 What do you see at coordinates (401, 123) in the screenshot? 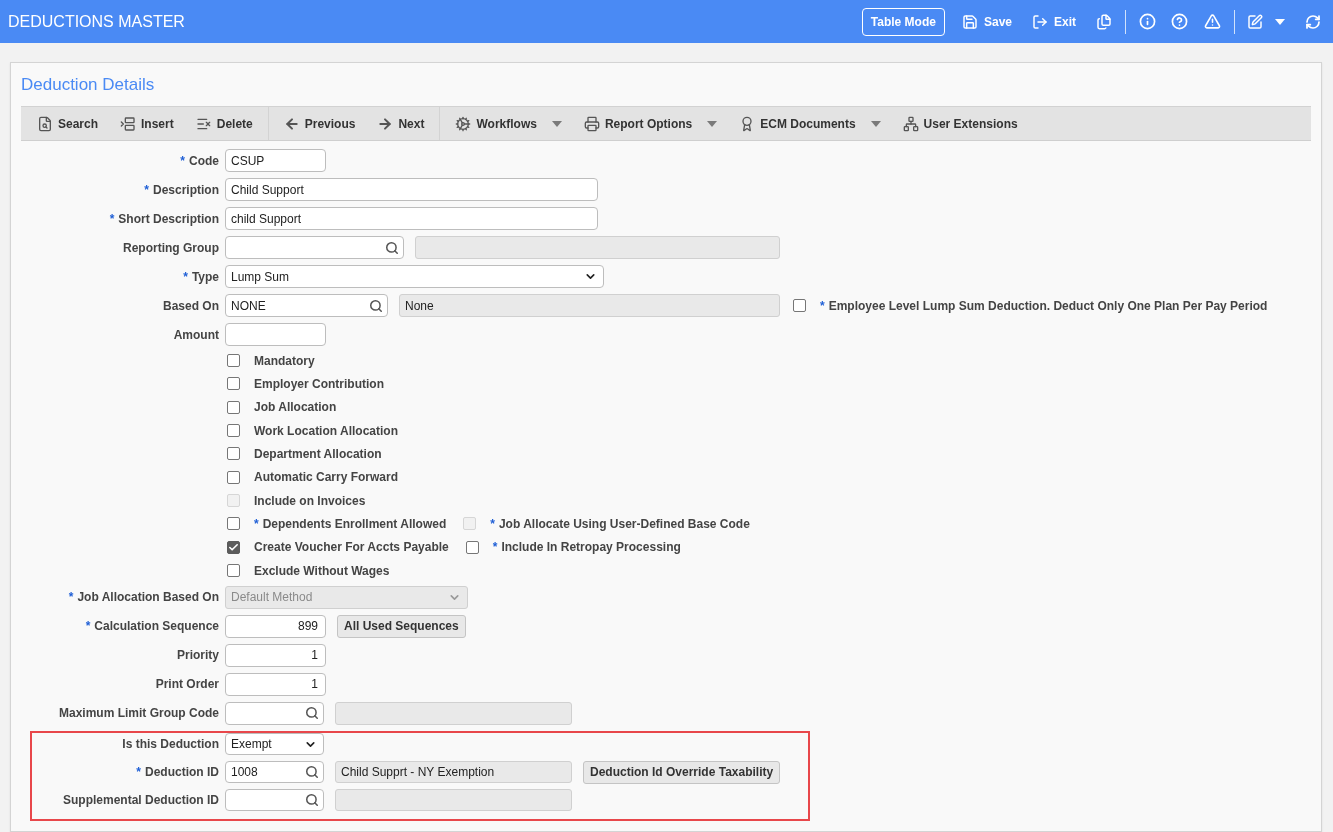
I see `toolbar-button: Next` at bounding box center [401, 123].